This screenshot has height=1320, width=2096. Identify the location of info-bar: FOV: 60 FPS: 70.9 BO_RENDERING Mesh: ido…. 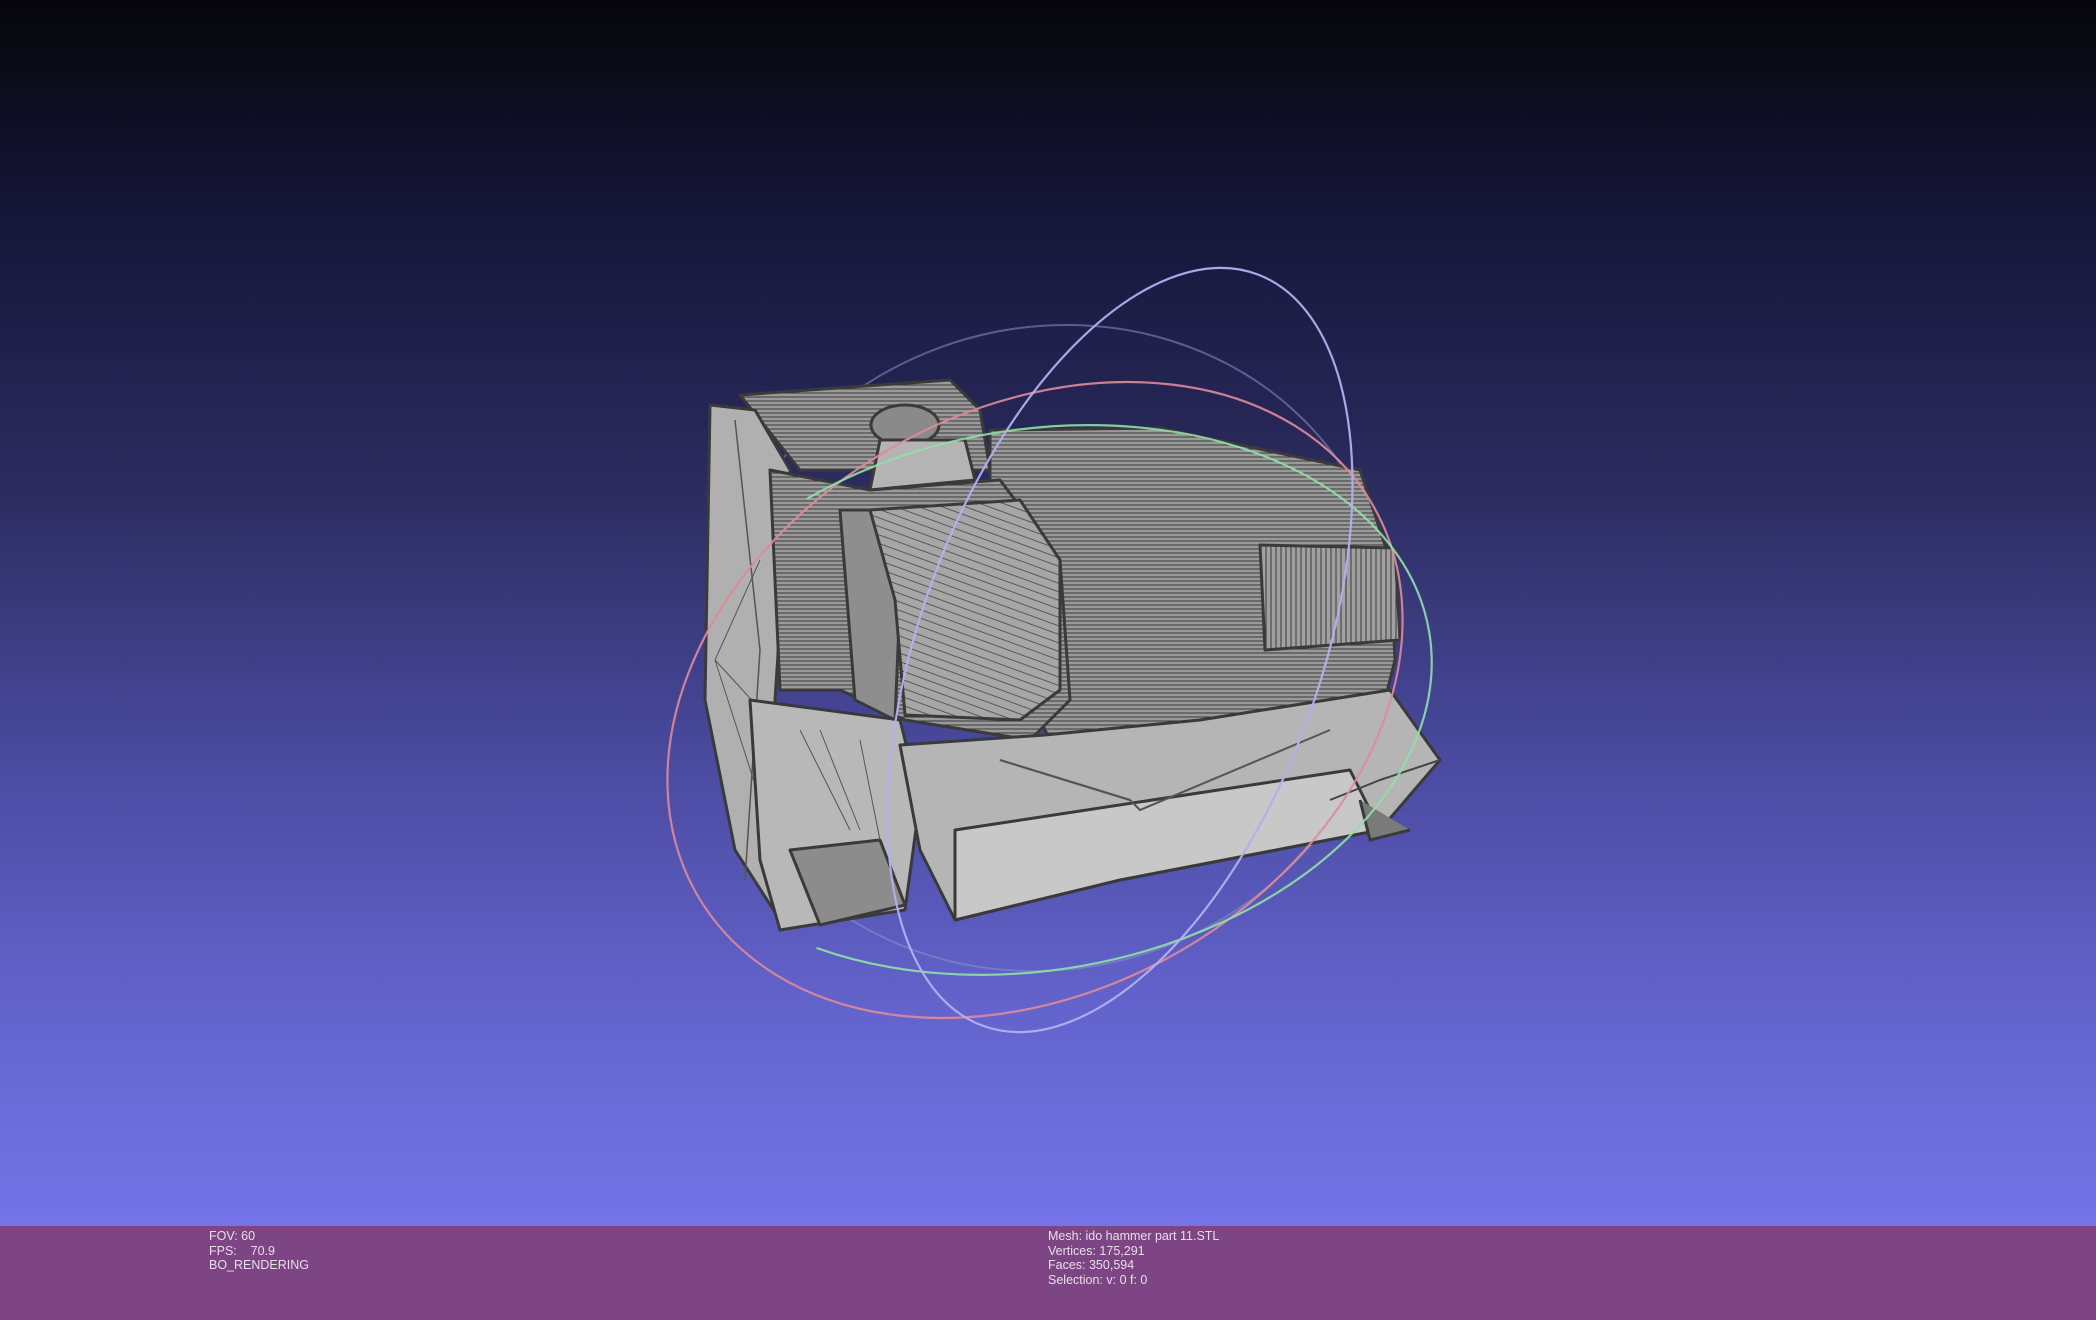
(1048, 1273).